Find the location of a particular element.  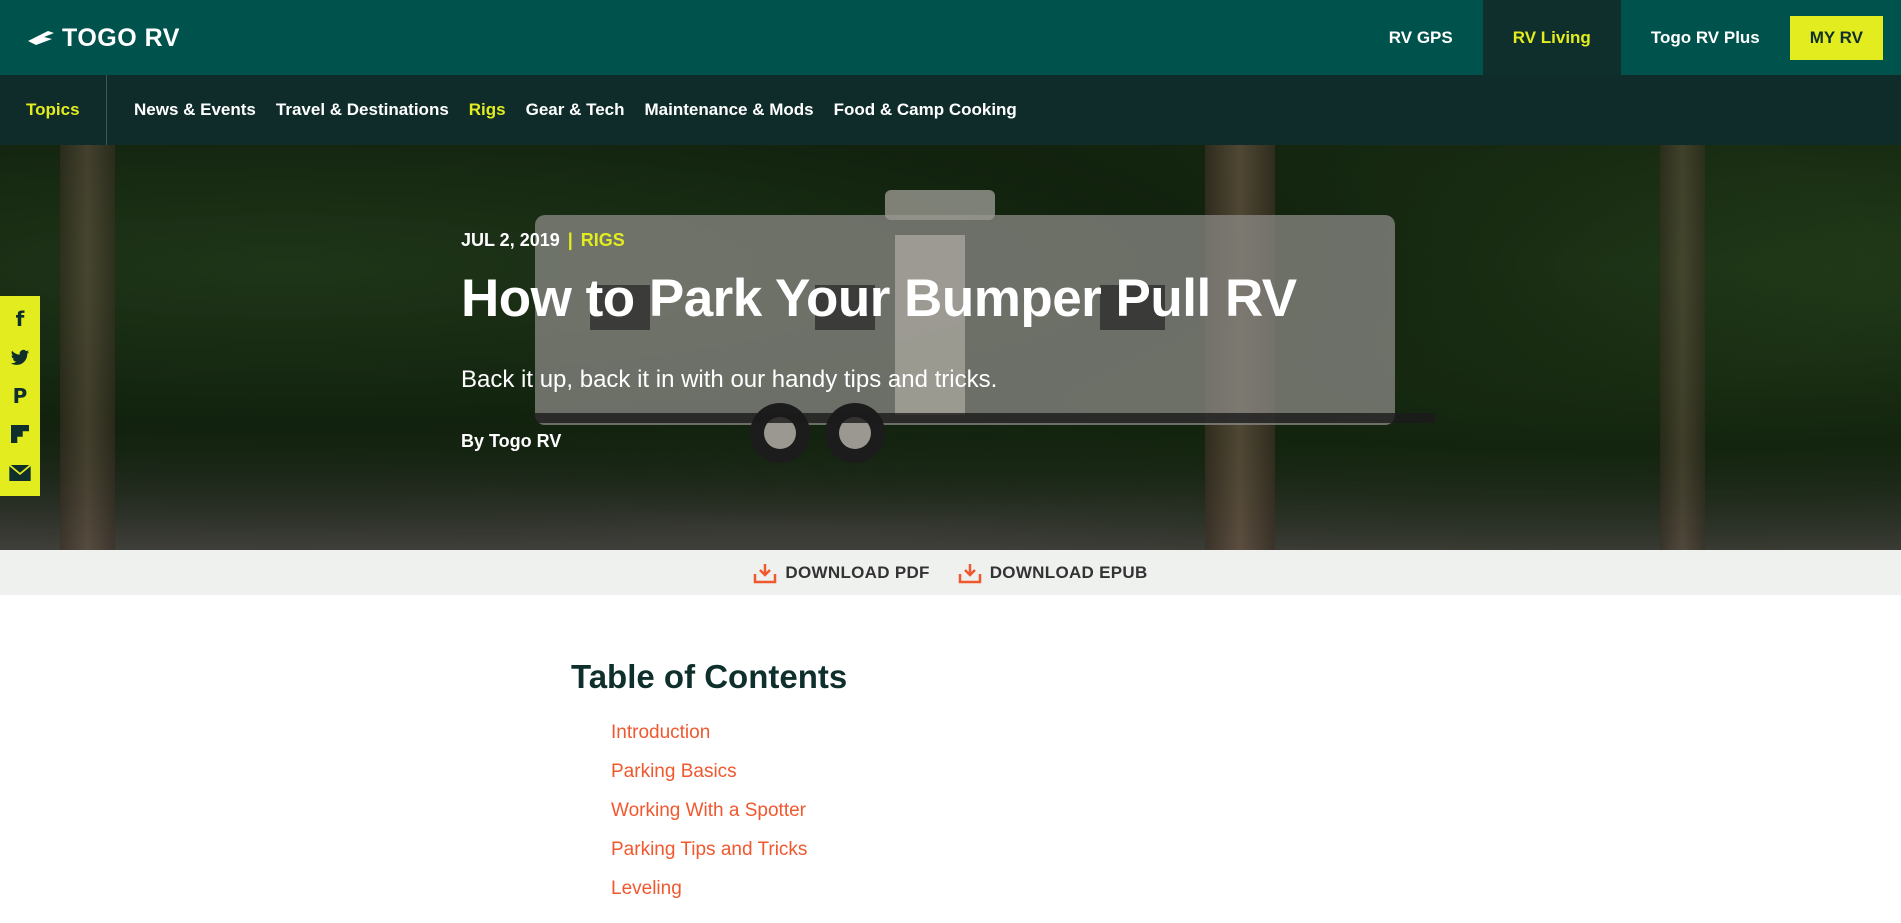

download-epub-label: DOWNLOAD EPUB is located at coordinates (1068, 572).